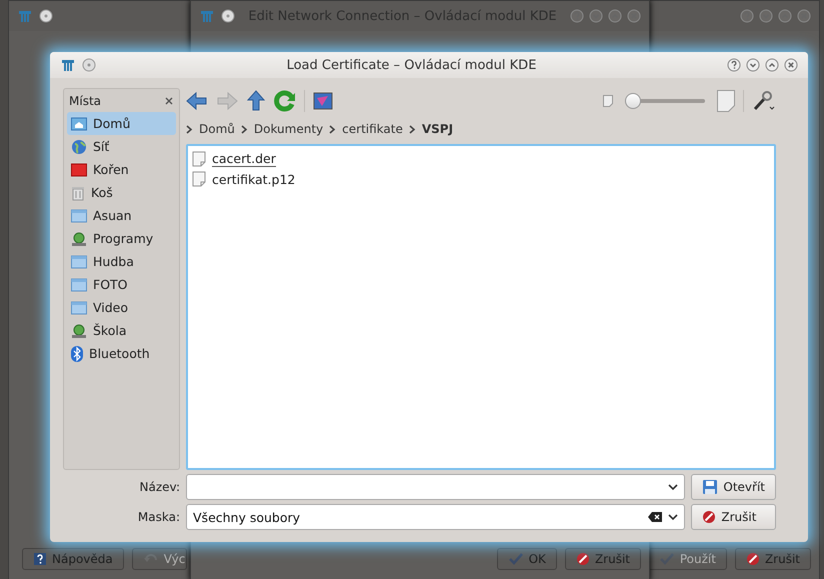 The image size is (824, 579). What do you see at coordinates (121, 123) in the screenshot?
I see `place-item: Domů` at bounding box center [121, 123].